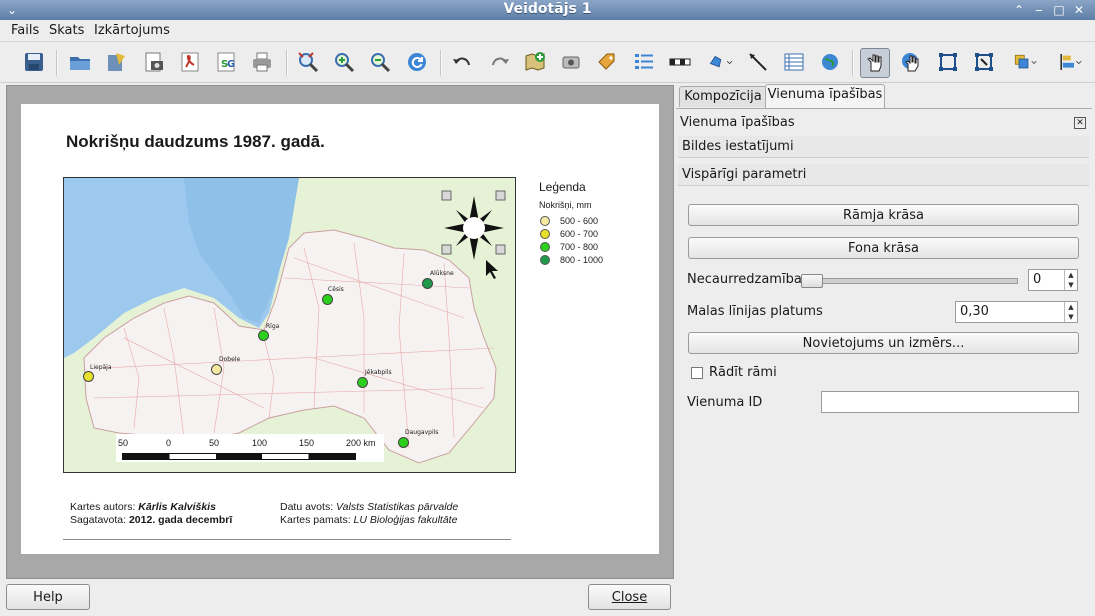 Image resolution: width=1095 pixels, height=616 pixels. I want to click on tab-vienuma-ipasibas: Vienuma īpašības, so click(825, 96).